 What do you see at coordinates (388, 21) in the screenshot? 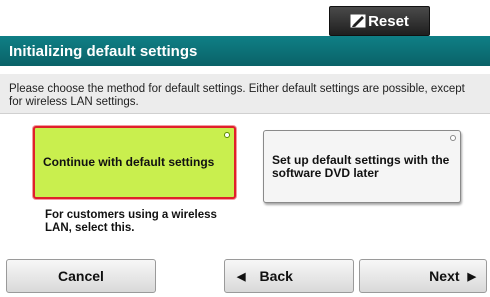
I see `reset-label: Reset` at bounding box center [388, 21].